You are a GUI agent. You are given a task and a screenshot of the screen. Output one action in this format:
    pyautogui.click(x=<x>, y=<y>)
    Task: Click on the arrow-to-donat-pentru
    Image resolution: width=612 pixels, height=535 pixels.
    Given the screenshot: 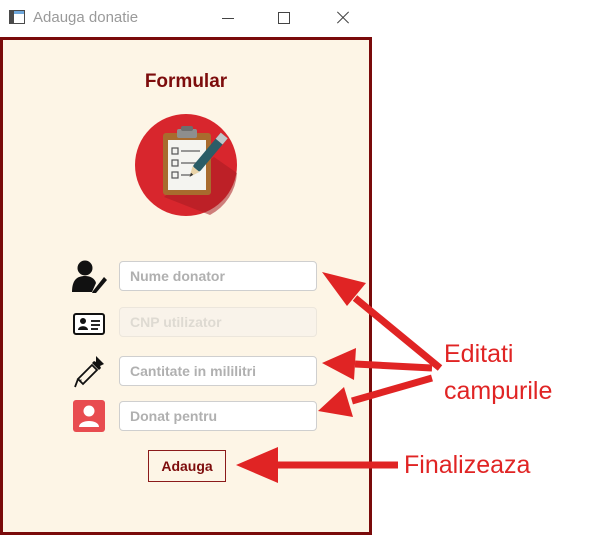 What is the action you would take?
    pyautogui.click(x=392, y=389)
    